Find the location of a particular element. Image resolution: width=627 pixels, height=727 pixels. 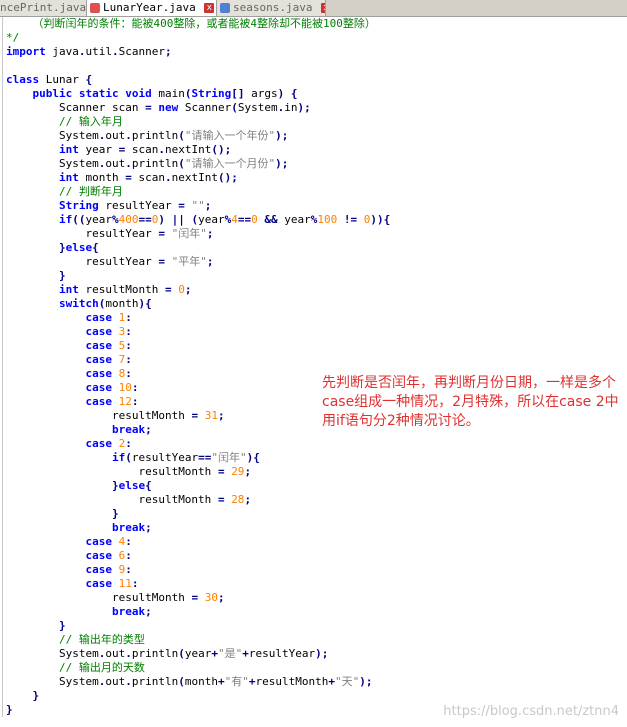

code-line: resultMonth = 31; is located at coordinates (168, 415).